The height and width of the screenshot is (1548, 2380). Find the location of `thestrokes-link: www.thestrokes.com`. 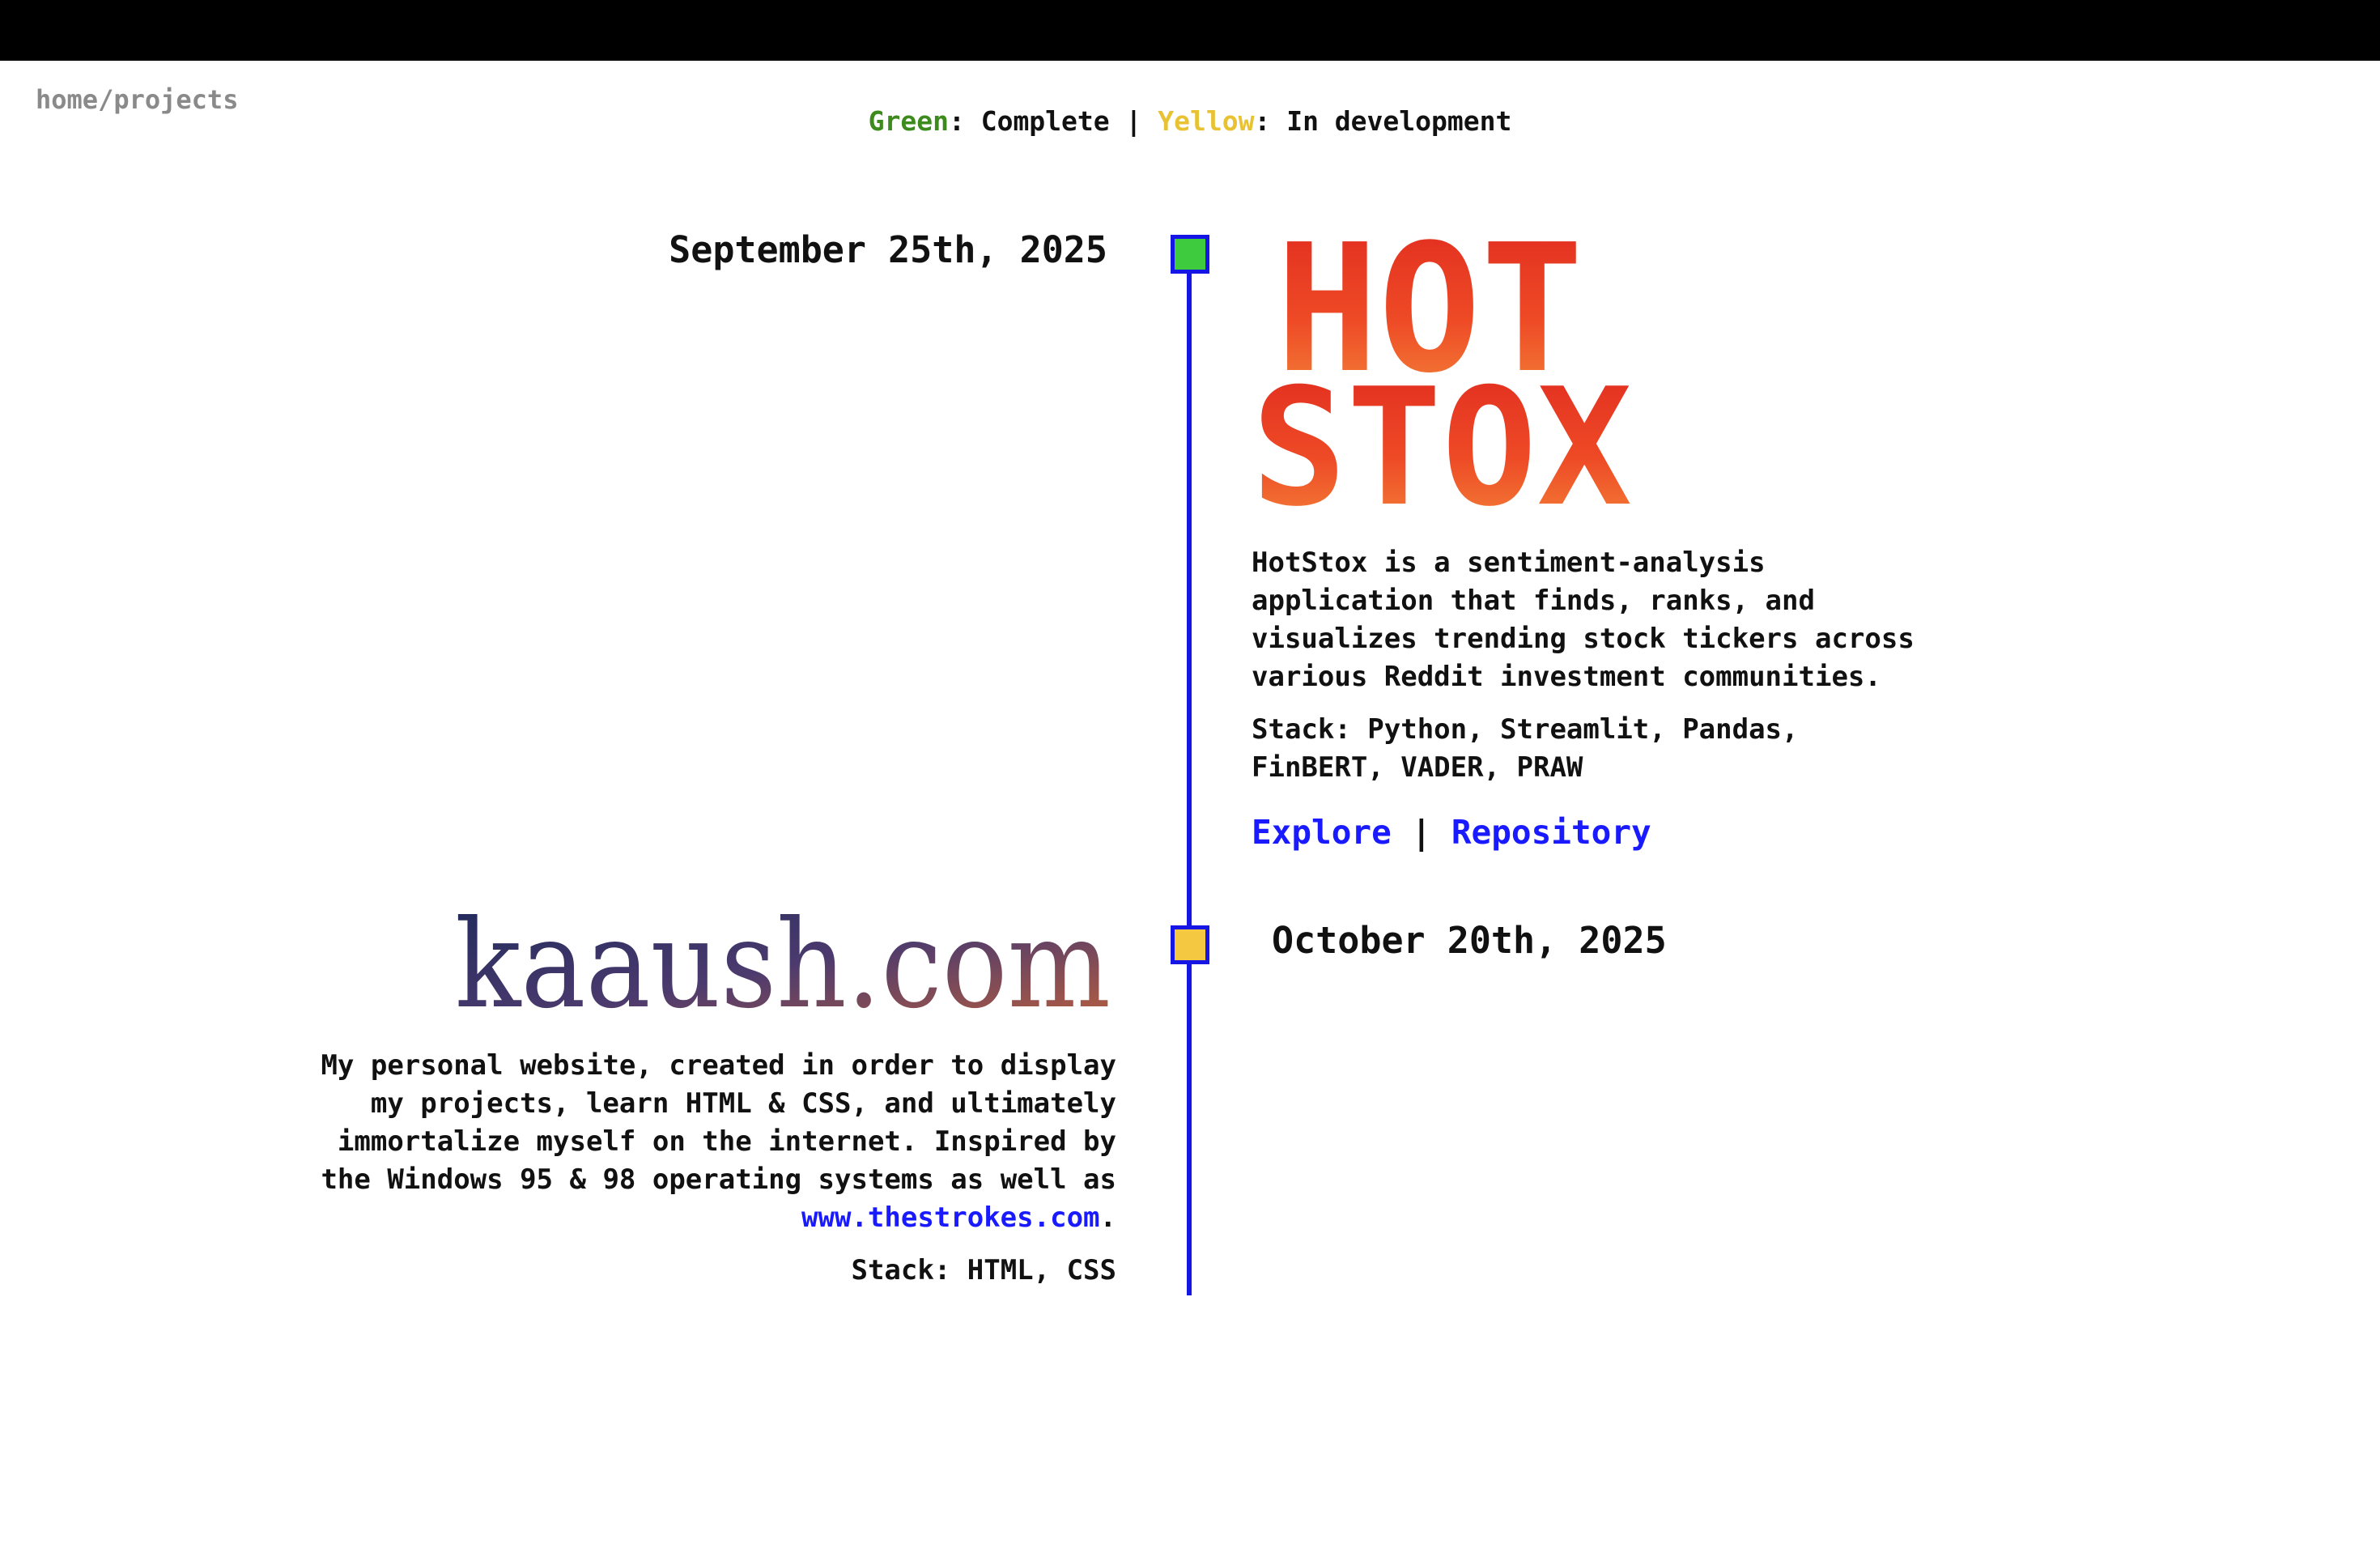

thestrokes-link: www.thestrokes.com is located at coordinates (950, 1217).